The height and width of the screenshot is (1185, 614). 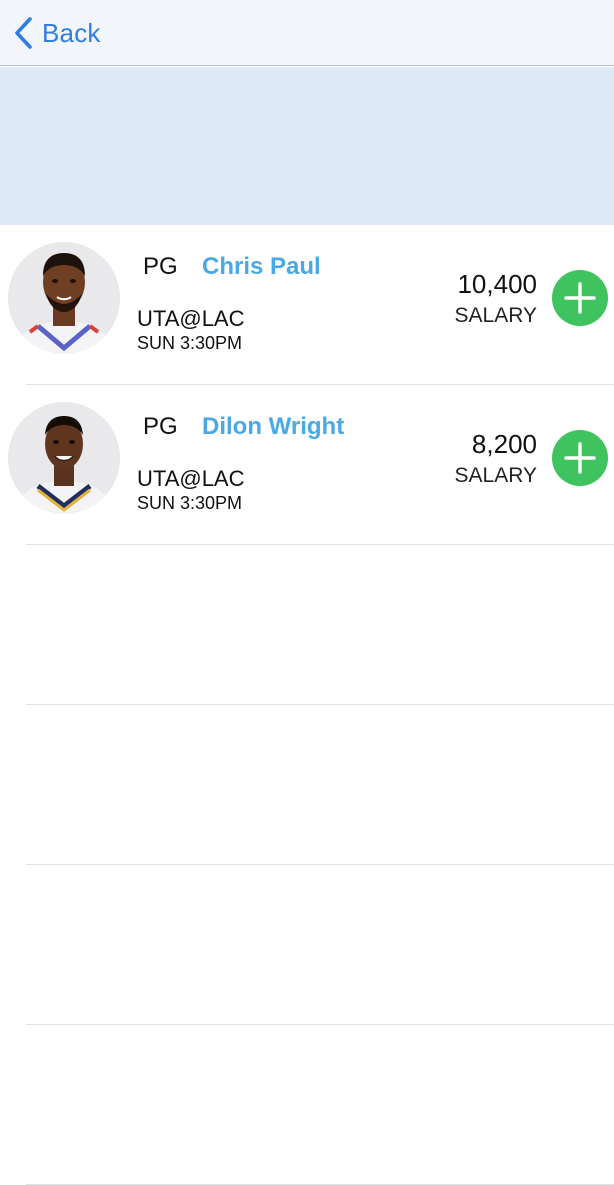 What do you see at coordinates (71, 32) in the screenshot?
I see `back-label: Back` at bounding box center [71, 32].